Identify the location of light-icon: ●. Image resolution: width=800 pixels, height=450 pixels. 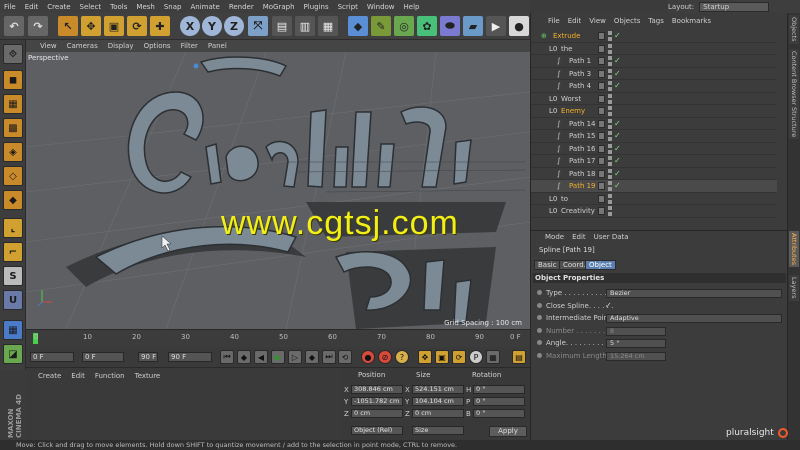
(519, 26).